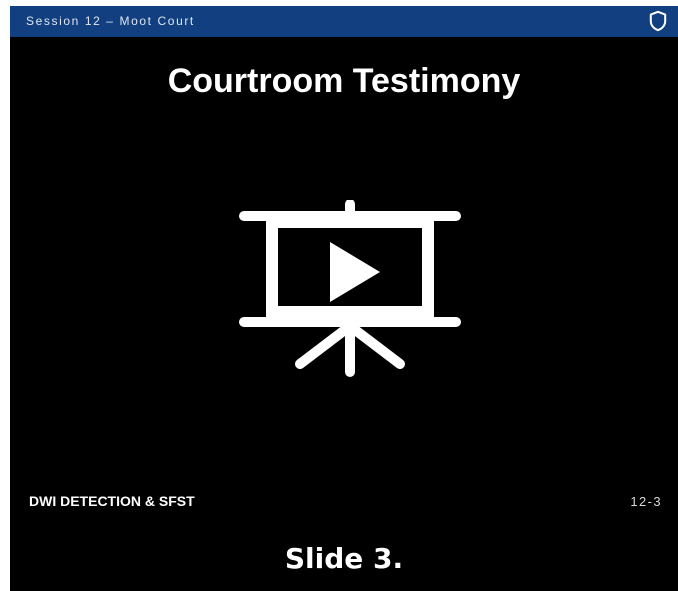 The image size is (678, 591). What do you see at coordinates (350, 290) in the screenshot?
I see `video-presentation-icon` at bounding box center [350, 290].